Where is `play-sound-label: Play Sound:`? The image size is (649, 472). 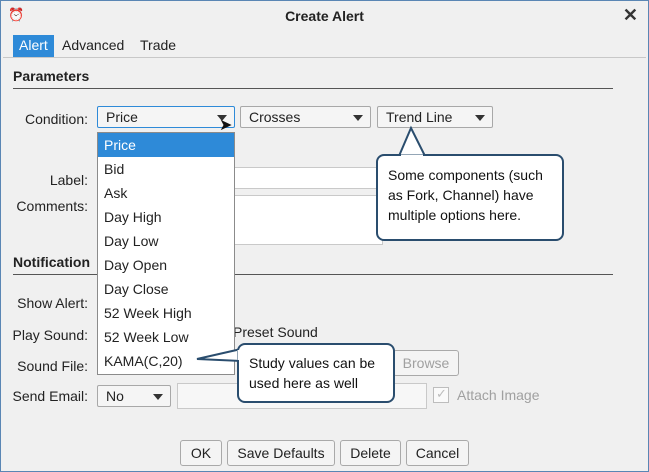
play-sound-label: Play Sound: is located at coordinates (50, 335).